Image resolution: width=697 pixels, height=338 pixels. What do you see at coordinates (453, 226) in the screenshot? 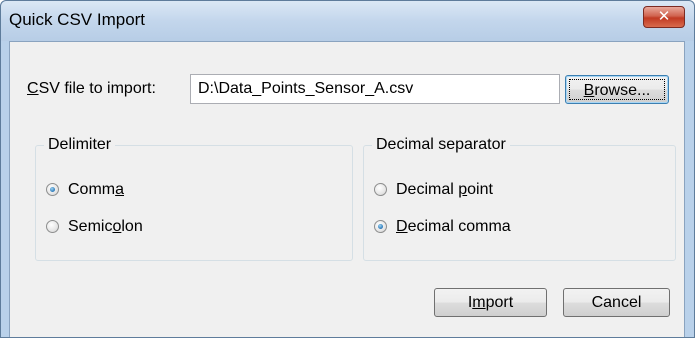
I see `decimal-comma-label: Decimal comma` at bounding box center [453, 226].